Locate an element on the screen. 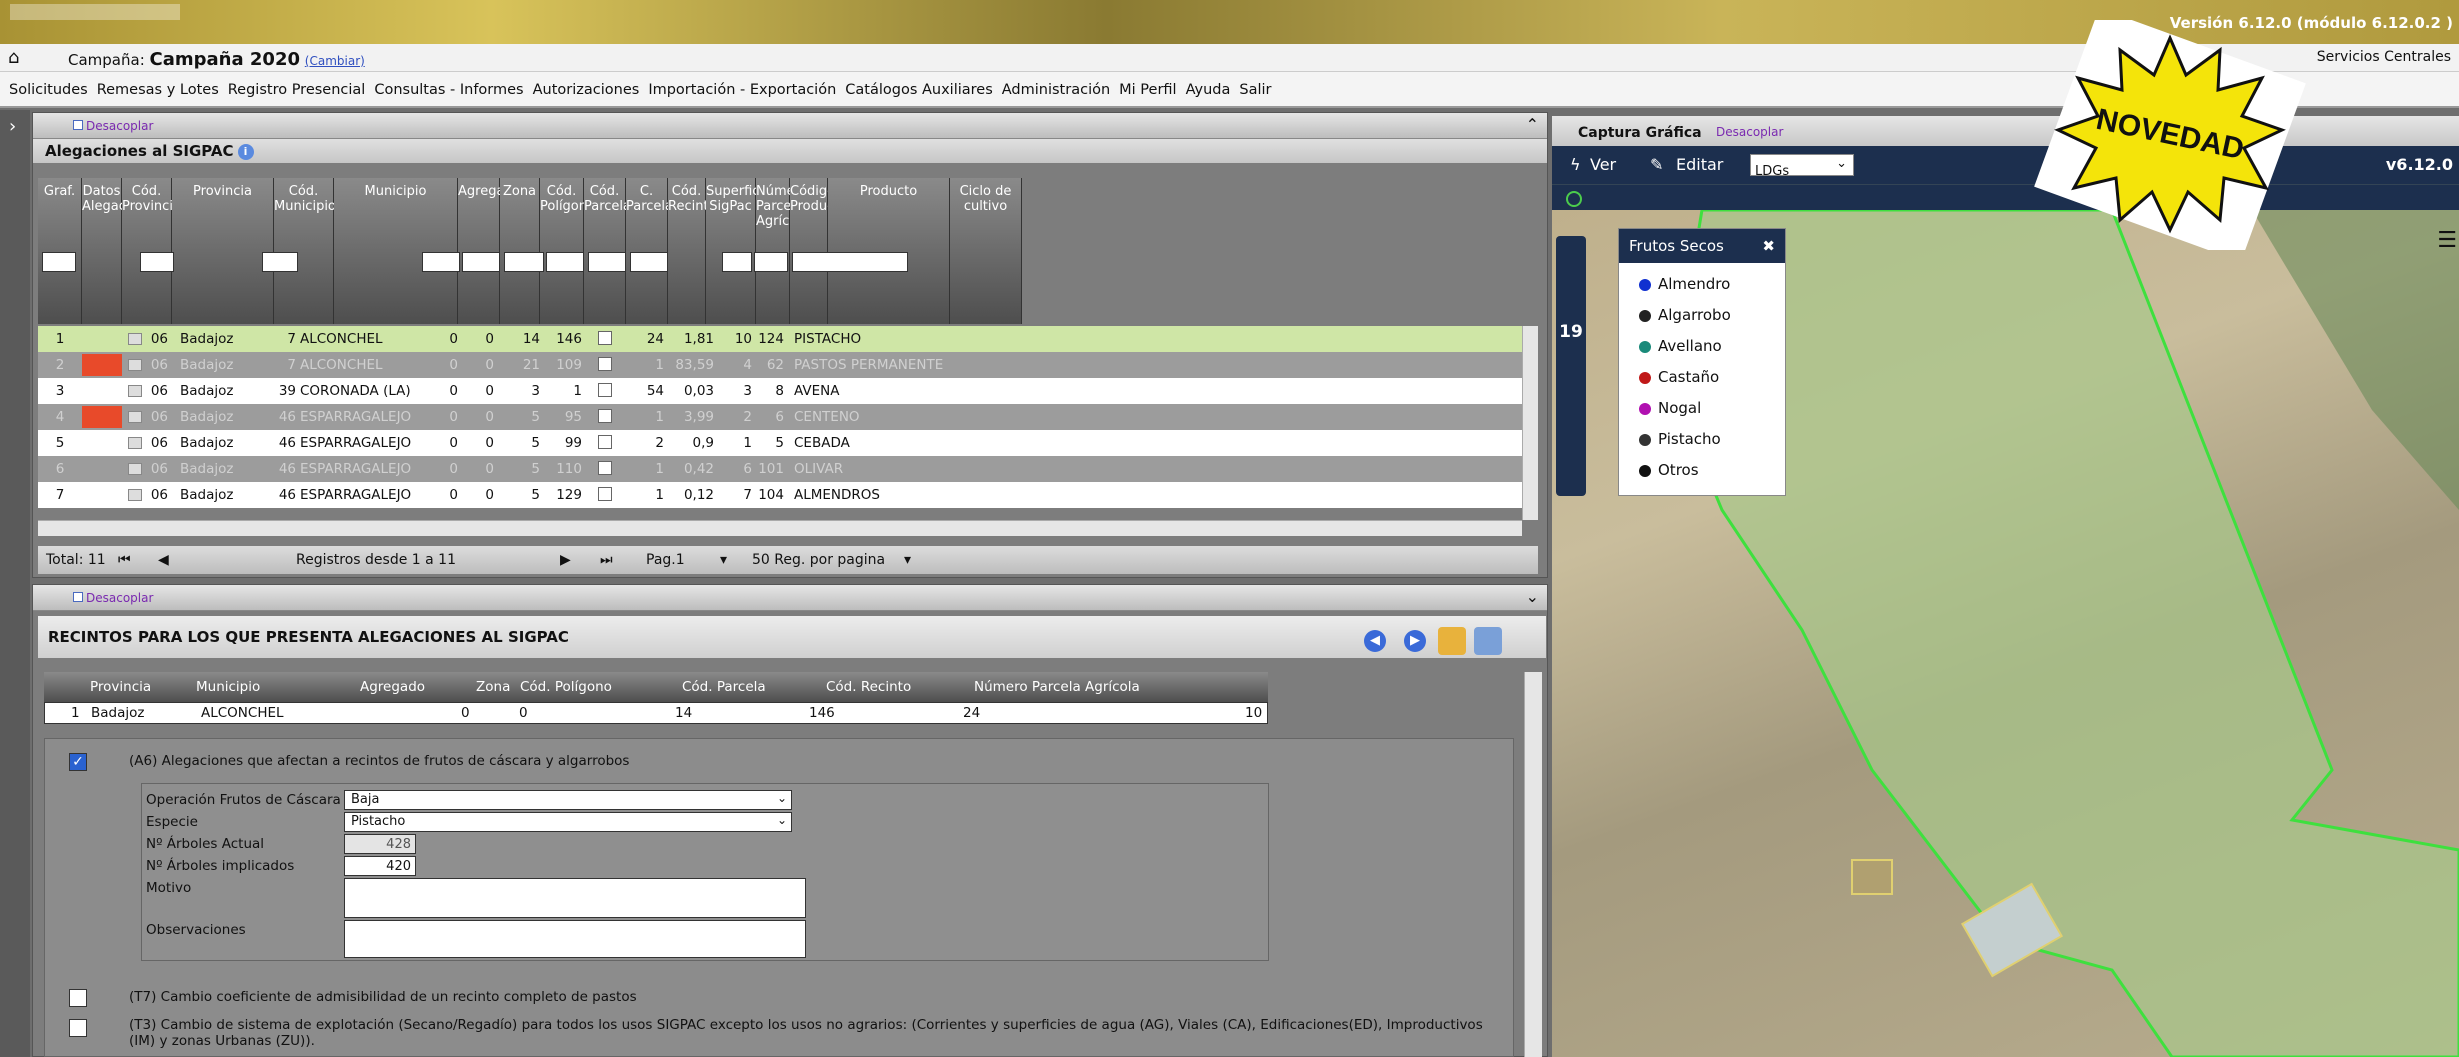 Image resolution: width=2459 pixels, height=1057 pixels. column-header-15: Producto is located at coordinates (889, 251).